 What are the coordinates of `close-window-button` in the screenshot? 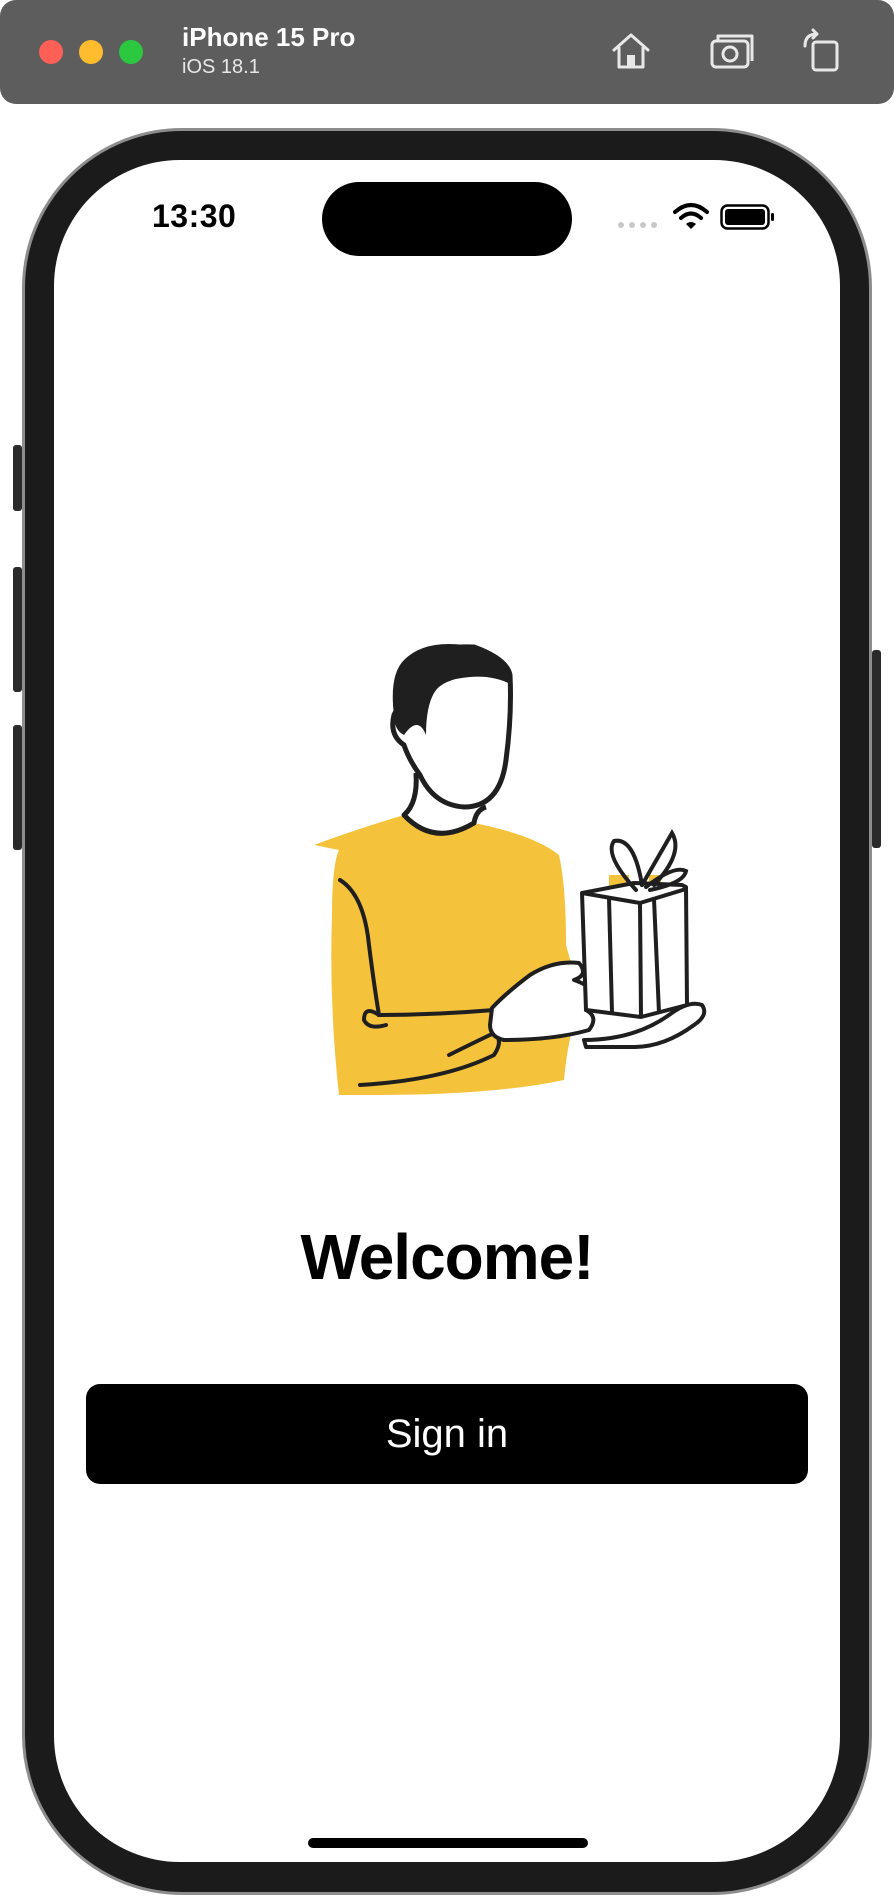 It's located at (51, 52).